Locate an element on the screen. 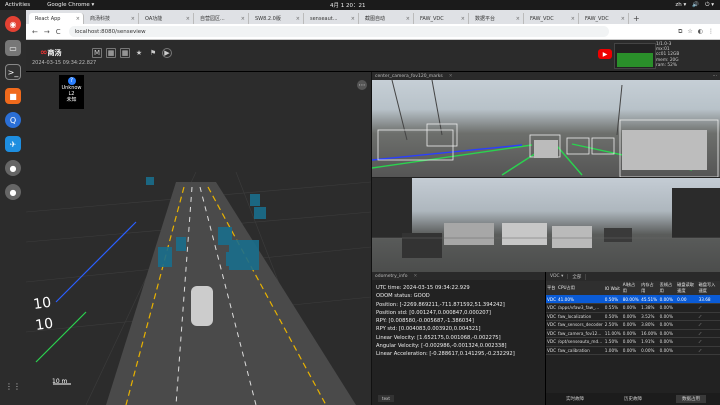 This screenshot has height=405, width=720. camera-view-rear is located at coordinates (546, 225).